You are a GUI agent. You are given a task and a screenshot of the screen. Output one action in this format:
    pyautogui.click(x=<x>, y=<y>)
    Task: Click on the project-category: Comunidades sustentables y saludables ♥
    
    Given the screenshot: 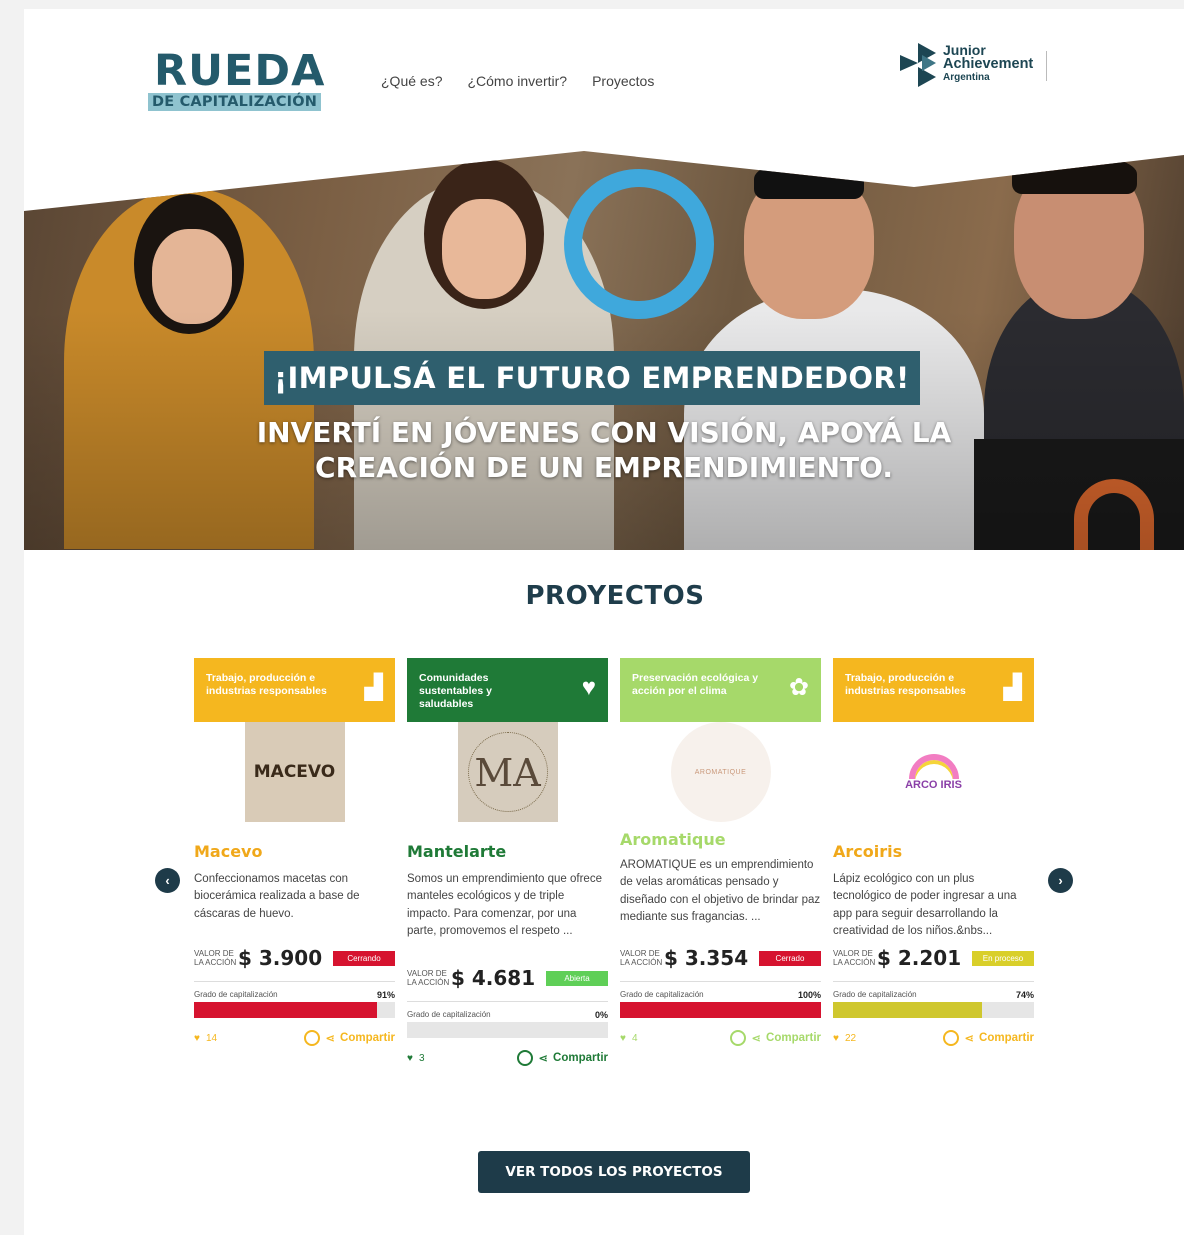 What is the action you would take?
    pyautogui.click(x=507, y=690)
    